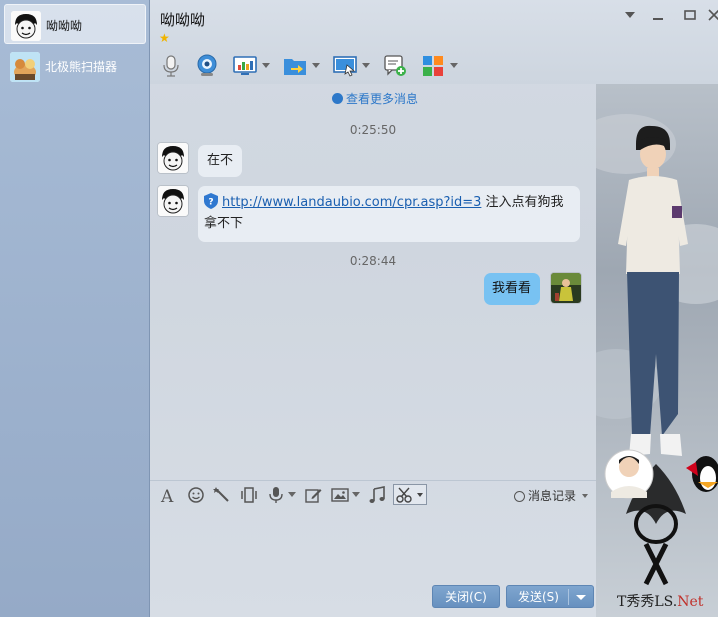 The height and width of the screenshot is (617, 718). I want to click on contact-name: 呦呦呦, so click(64, 26).